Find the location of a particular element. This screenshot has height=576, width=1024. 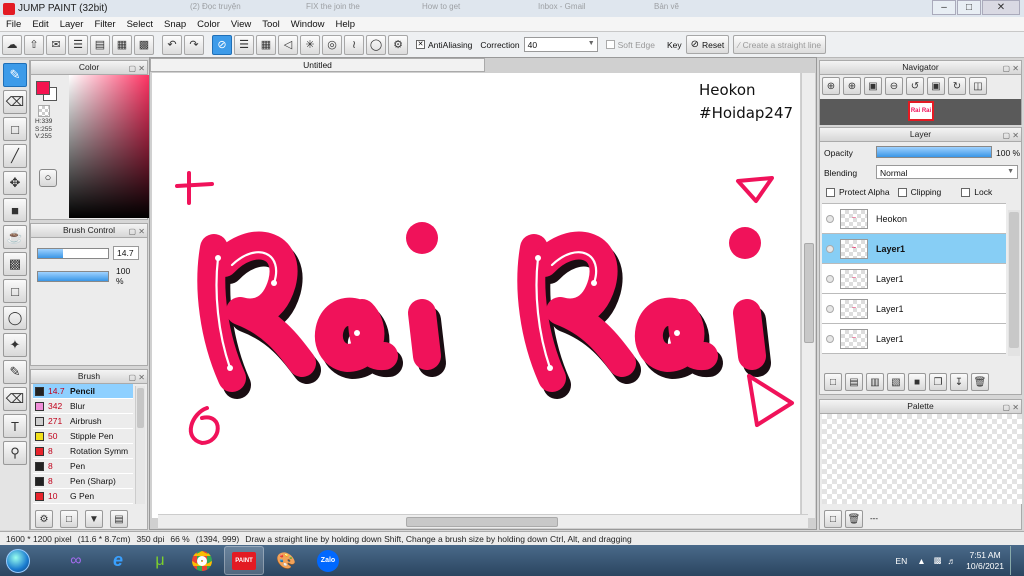

new-brush-icon: □ is located at coordinates (69, 519).